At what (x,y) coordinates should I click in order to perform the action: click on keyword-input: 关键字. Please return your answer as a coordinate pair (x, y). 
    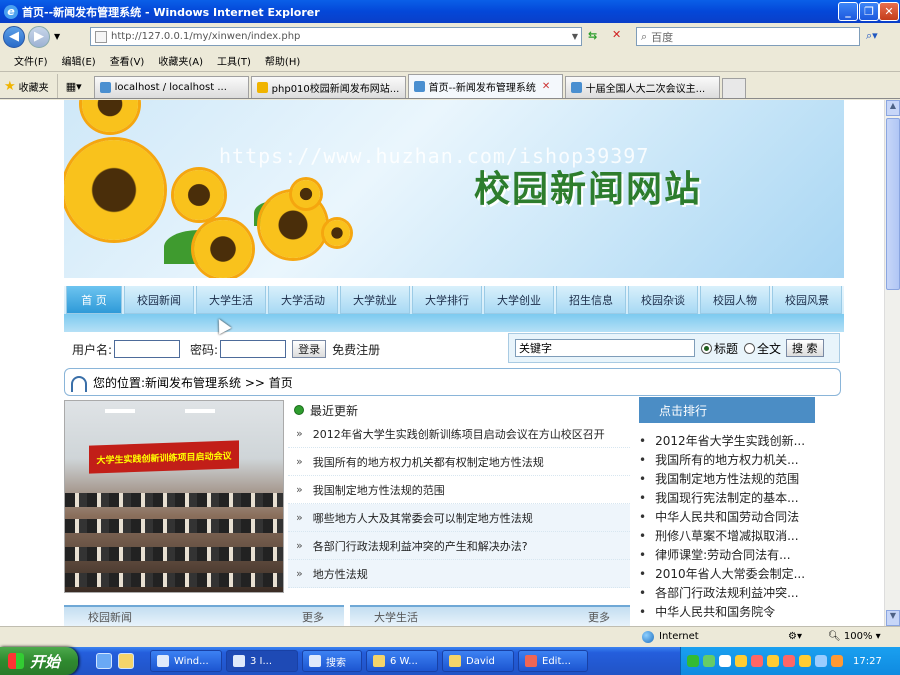
    Looking at the image, I should click on (605, 348).